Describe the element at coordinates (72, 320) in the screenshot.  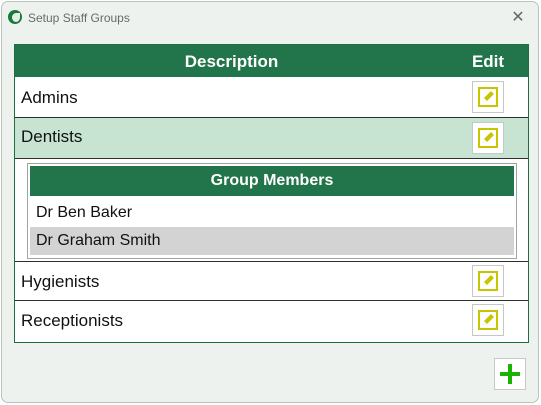
I see `group-label: Receptionists` at that location.